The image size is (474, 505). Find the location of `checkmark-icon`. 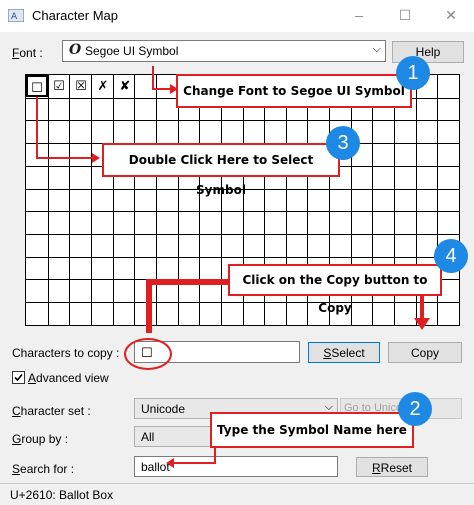

checkmark-icon is located at coordinates (18, 377).